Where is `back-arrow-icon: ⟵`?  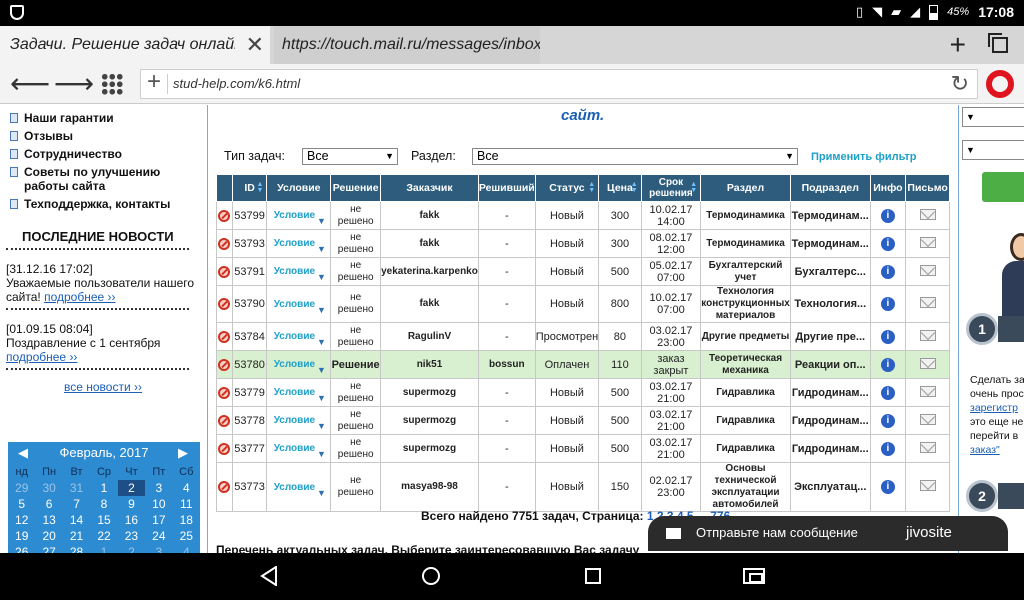 back-arrow-icon: ⟵ is located at coordinates (30, 83).